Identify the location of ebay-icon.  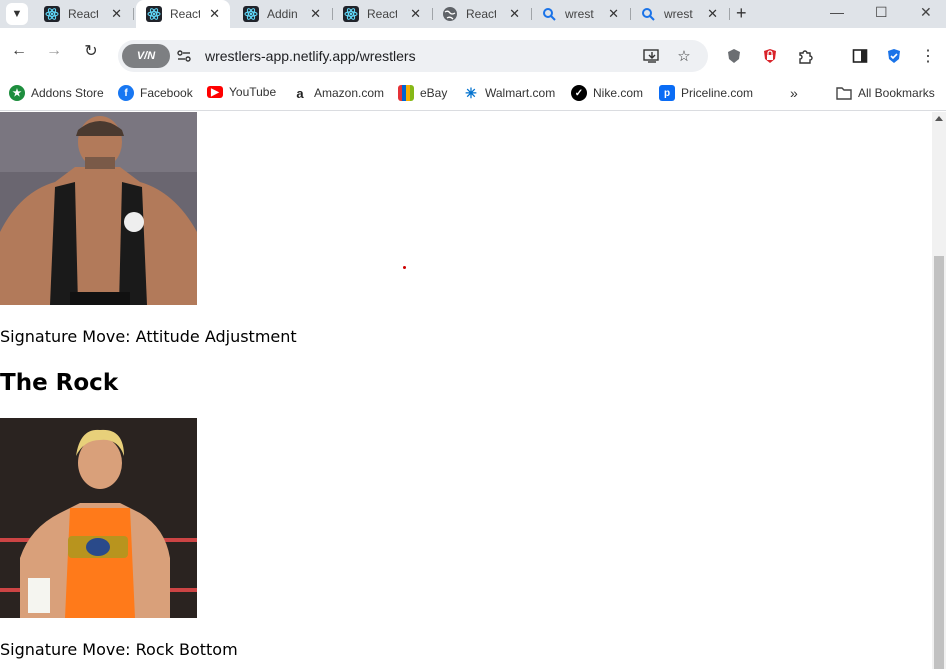
(406, 93).